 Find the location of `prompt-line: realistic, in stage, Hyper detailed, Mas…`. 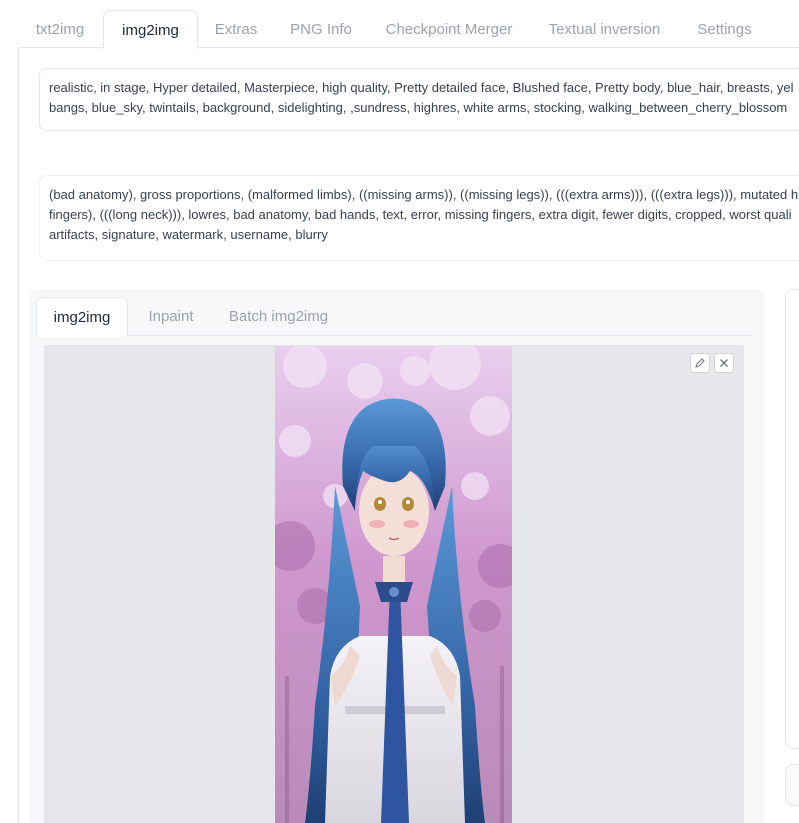

prompt-line: realistic, in stage, Hyper detailed, Mas… is located at coordinates (421, 87).